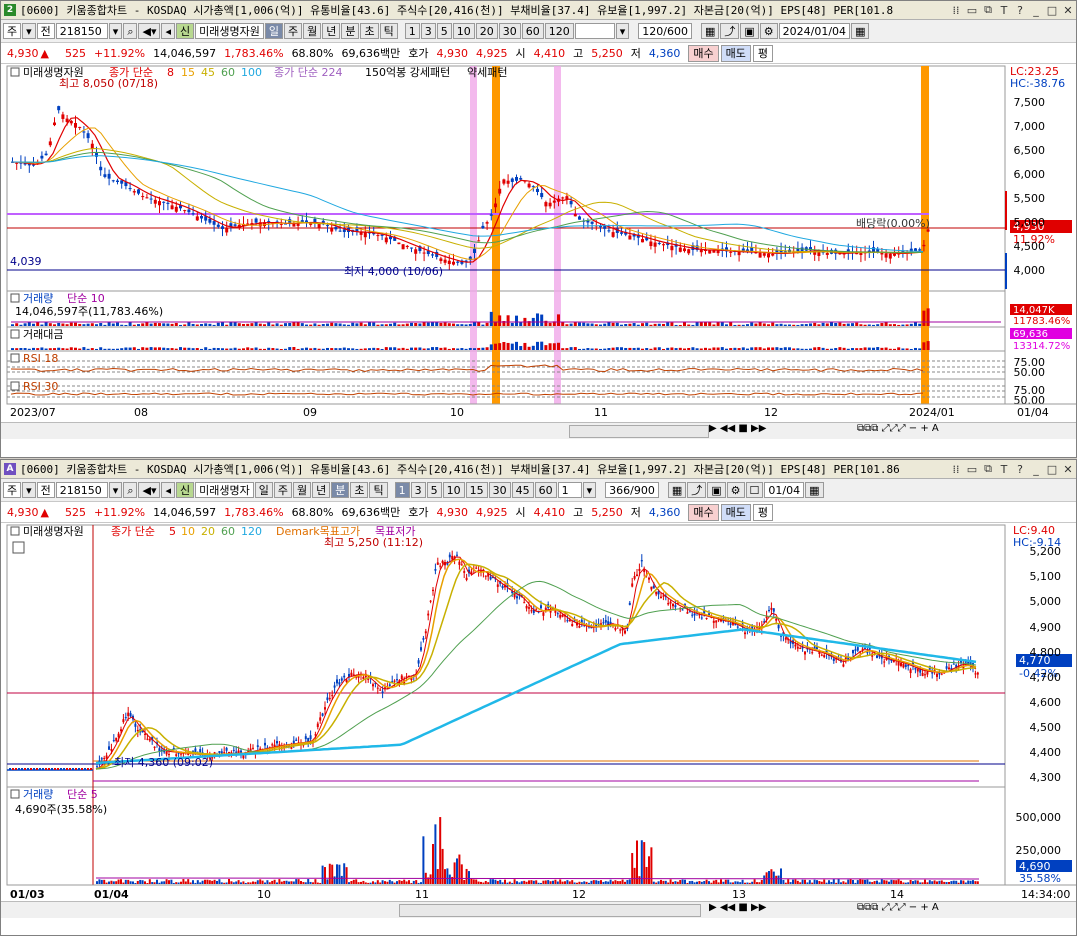 The image size is (1077, 936). Describe the element at coordinates (784, 490) in the screenshot. I see `date-input: 01/04` at that location.